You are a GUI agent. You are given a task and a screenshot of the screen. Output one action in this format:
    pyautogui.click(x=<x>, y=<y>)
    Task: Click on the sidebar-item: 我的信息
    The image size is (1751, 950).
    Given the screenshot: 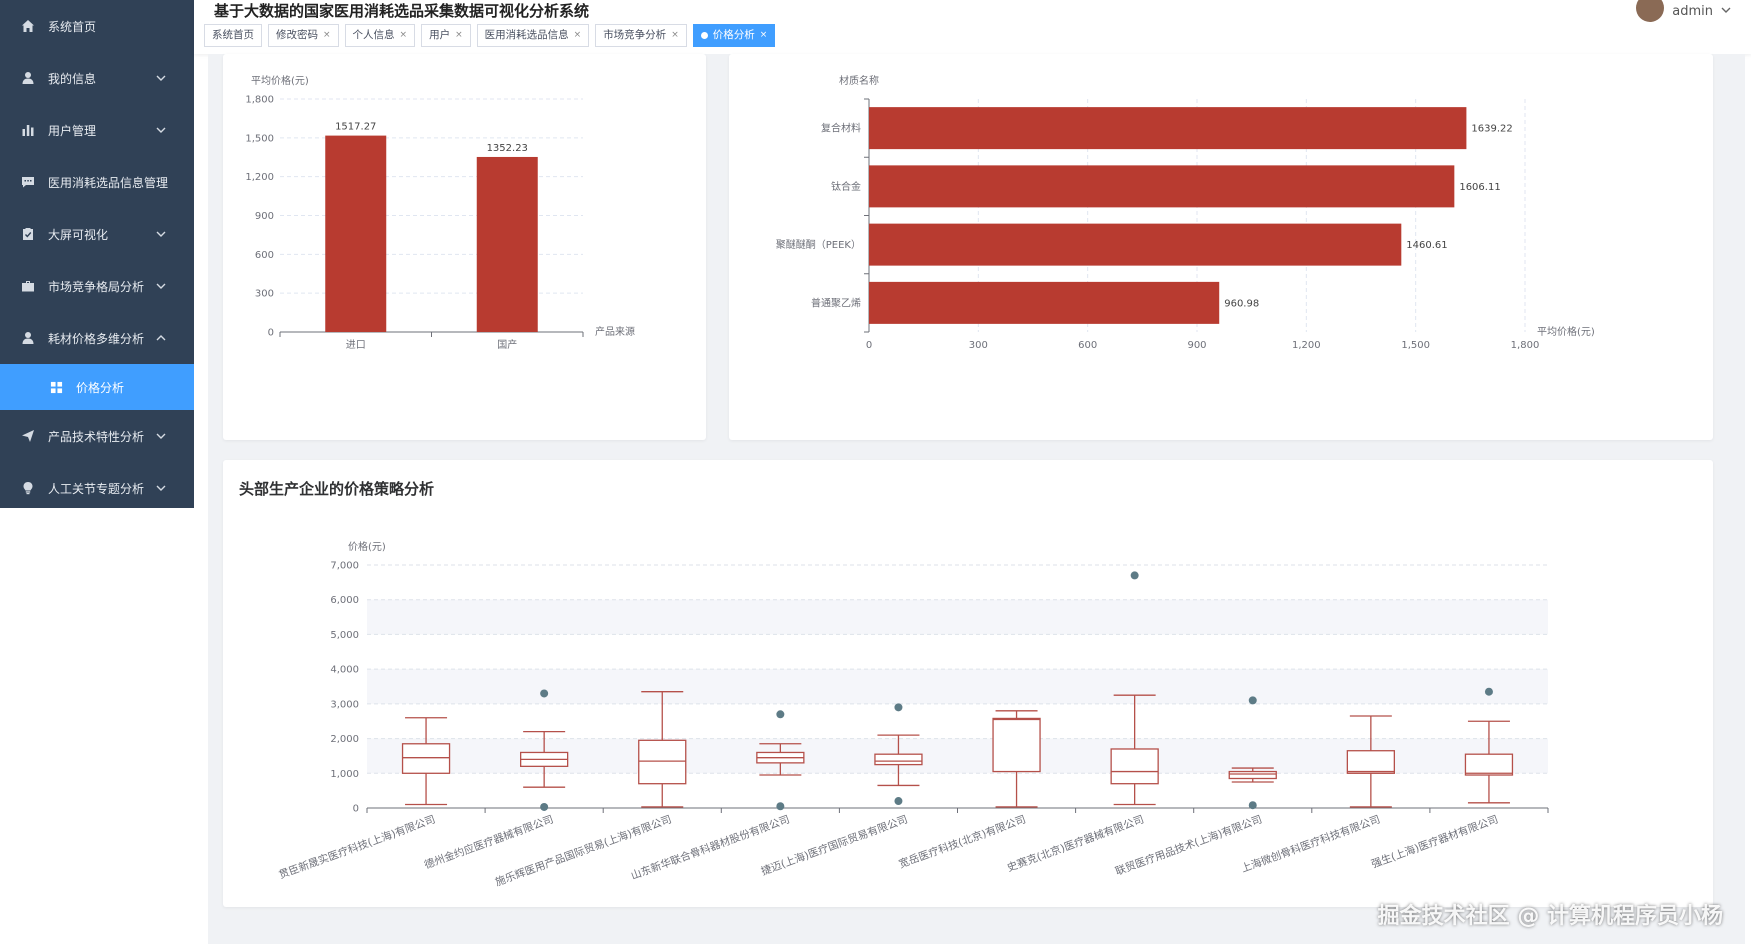 What is the action you would take?
    pyautogui.click(x=97, y=78)
    